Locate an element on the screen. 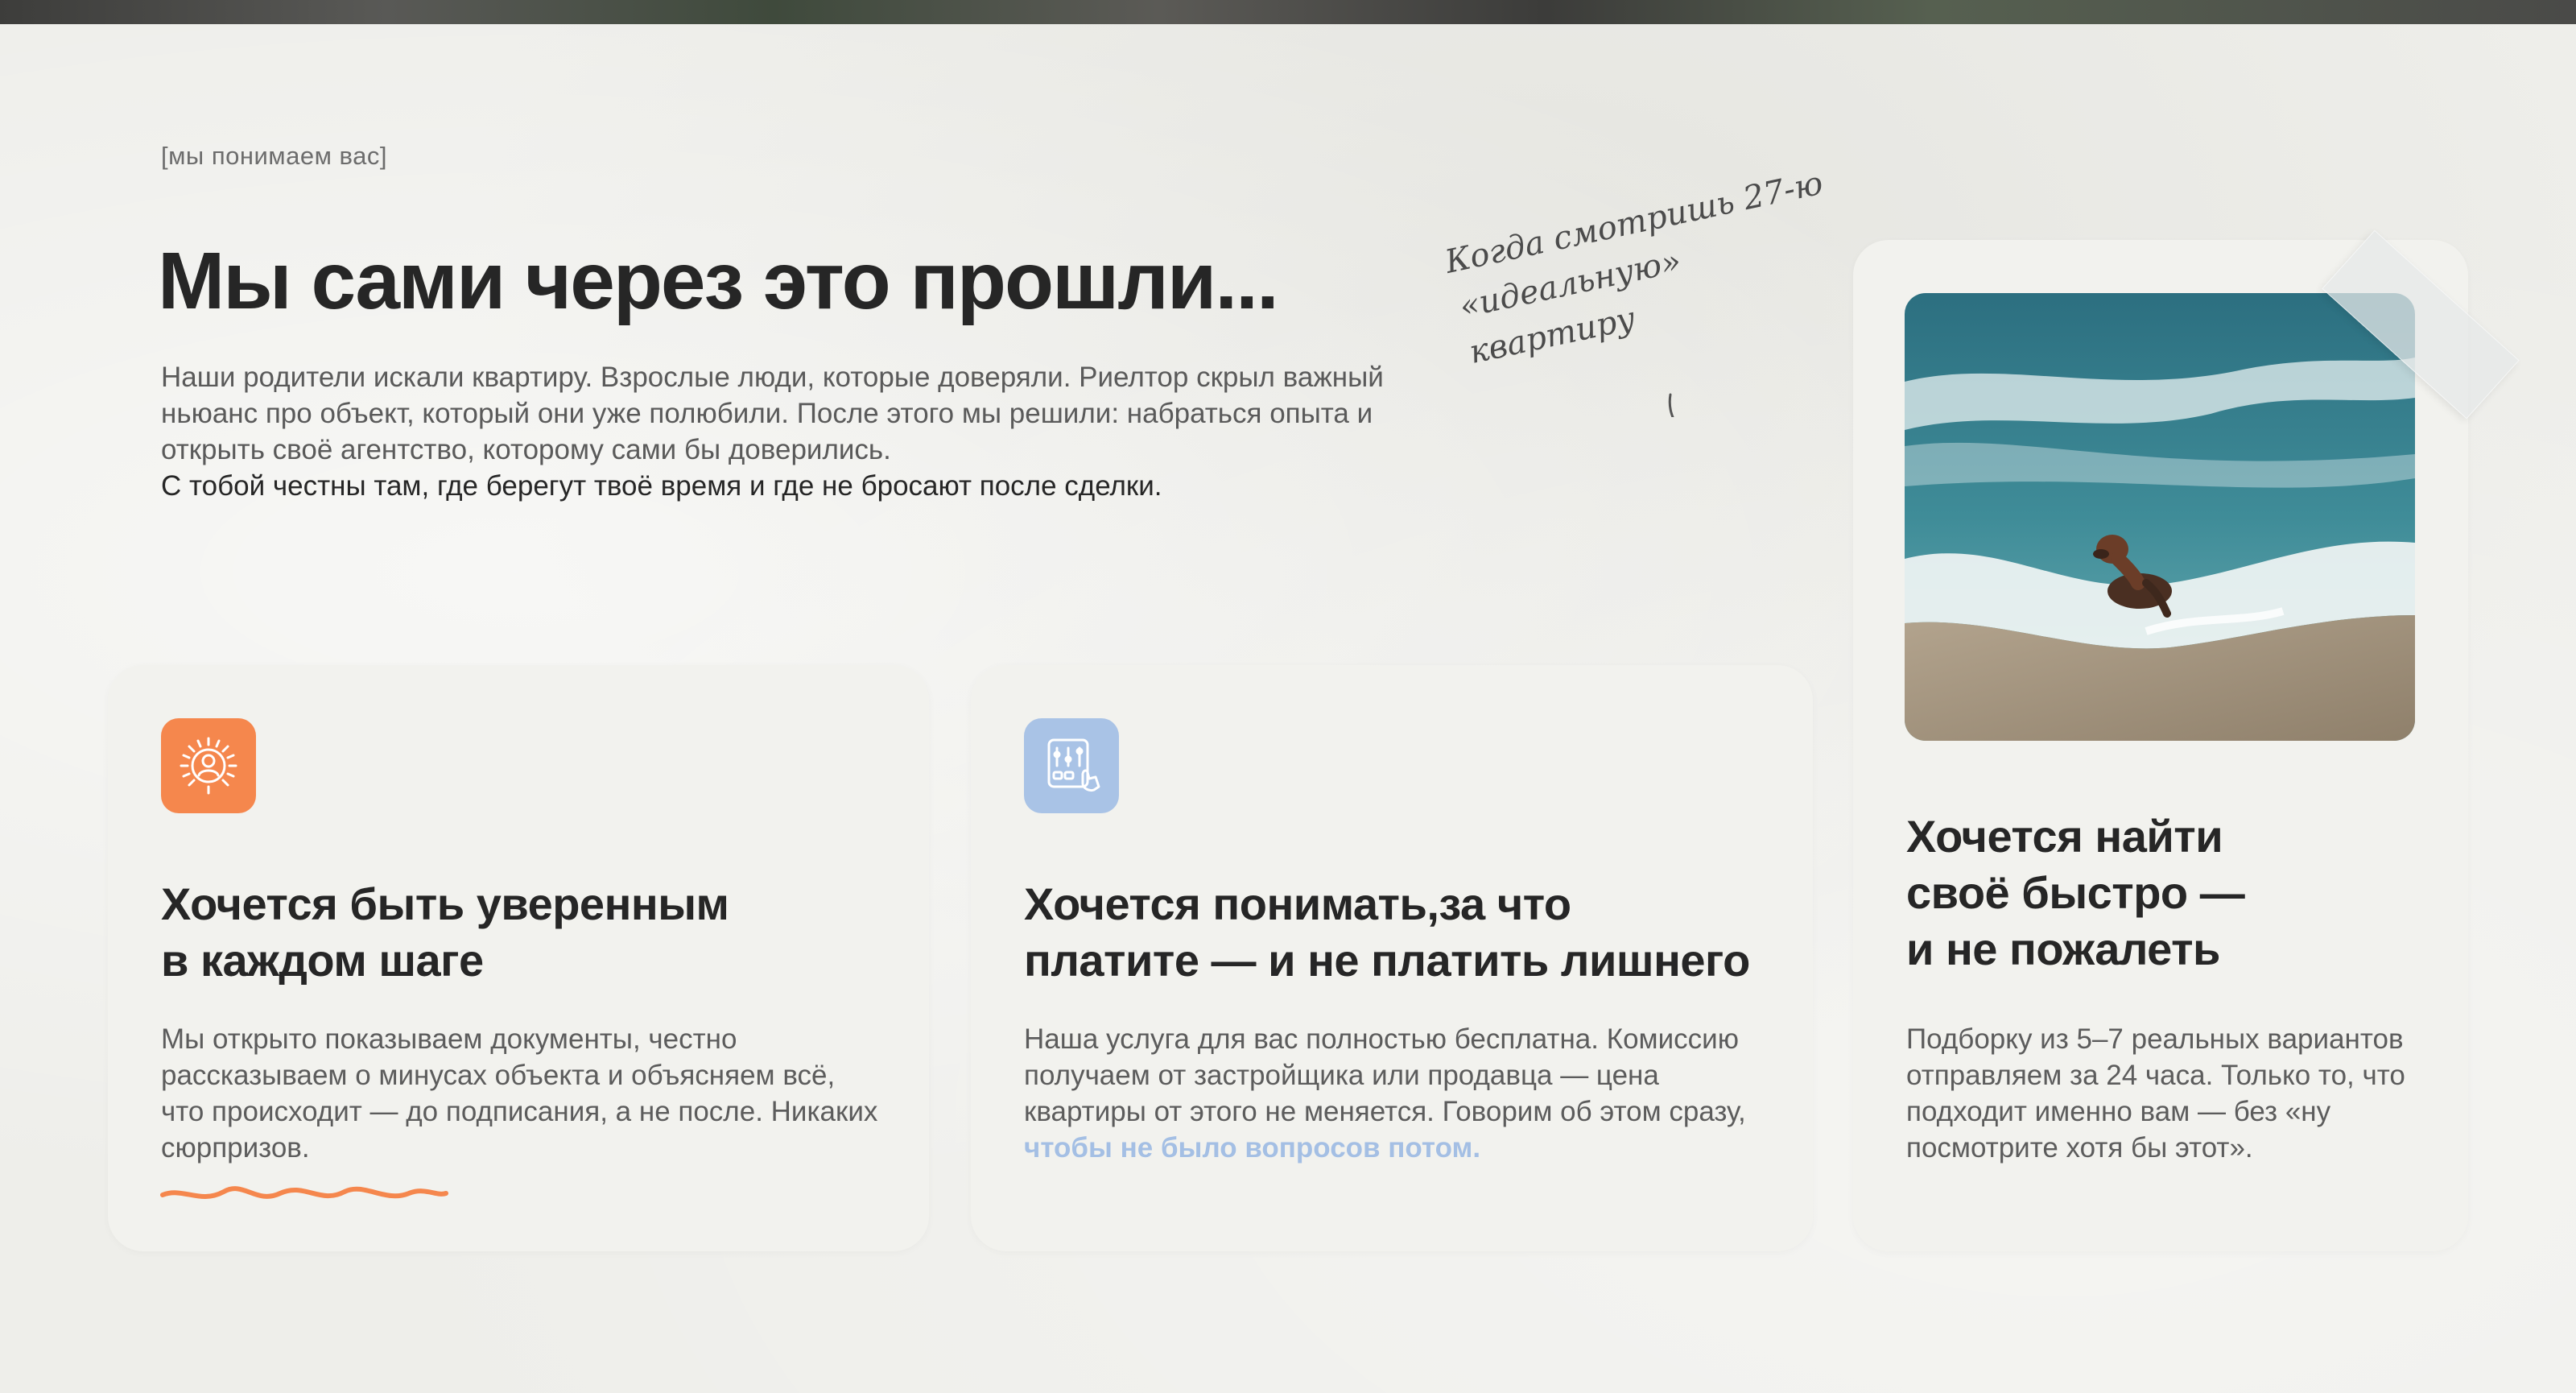 The height and width of the screenshot is (1393, 2576). card-title-line: своё быстро — is located at coordinates (2075, 893).